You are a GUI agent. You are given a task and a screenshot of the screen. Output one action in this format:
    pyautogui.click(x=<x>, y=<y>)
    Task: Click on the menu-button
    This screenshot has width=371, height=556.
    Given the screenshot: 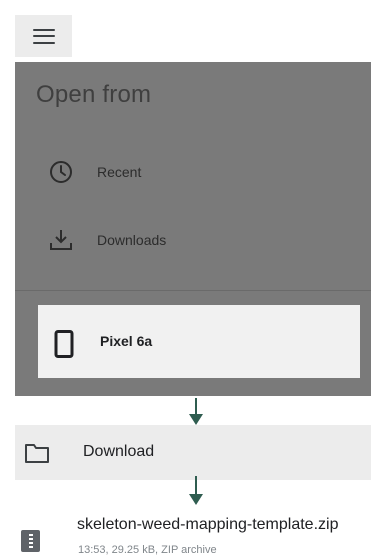 What is the action you would take?
    pyautogui.click(x=43, y=36)
    